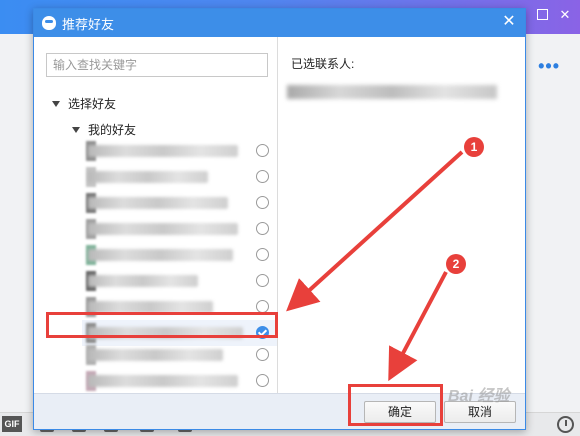 This screenshot has height=436, width=580. Describe the element at coordinates (474, 147) in the screenshot. I see `annotation-badge-1: 1` at that location.